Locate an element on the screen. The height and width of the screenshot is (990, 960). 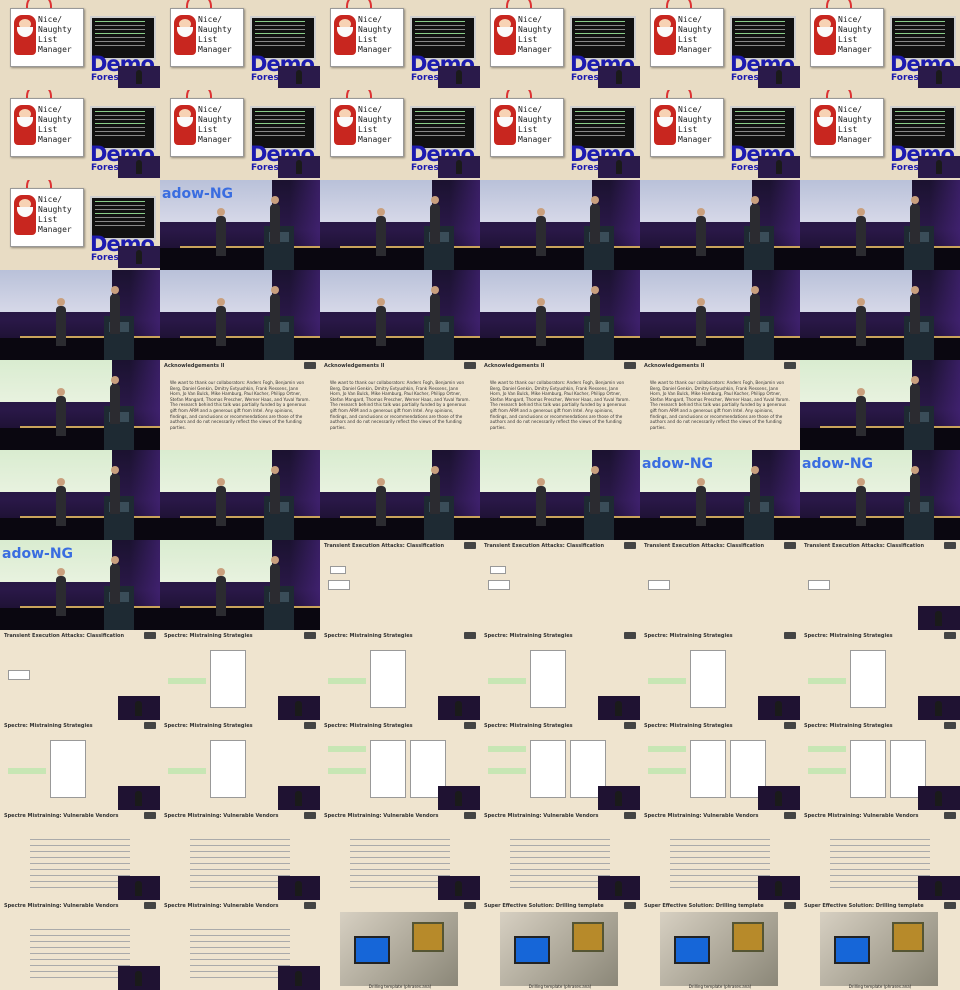
thumbnail-55: Spectre Mistraining: Vulnerable Vendors is located at coordinates (80, 855).